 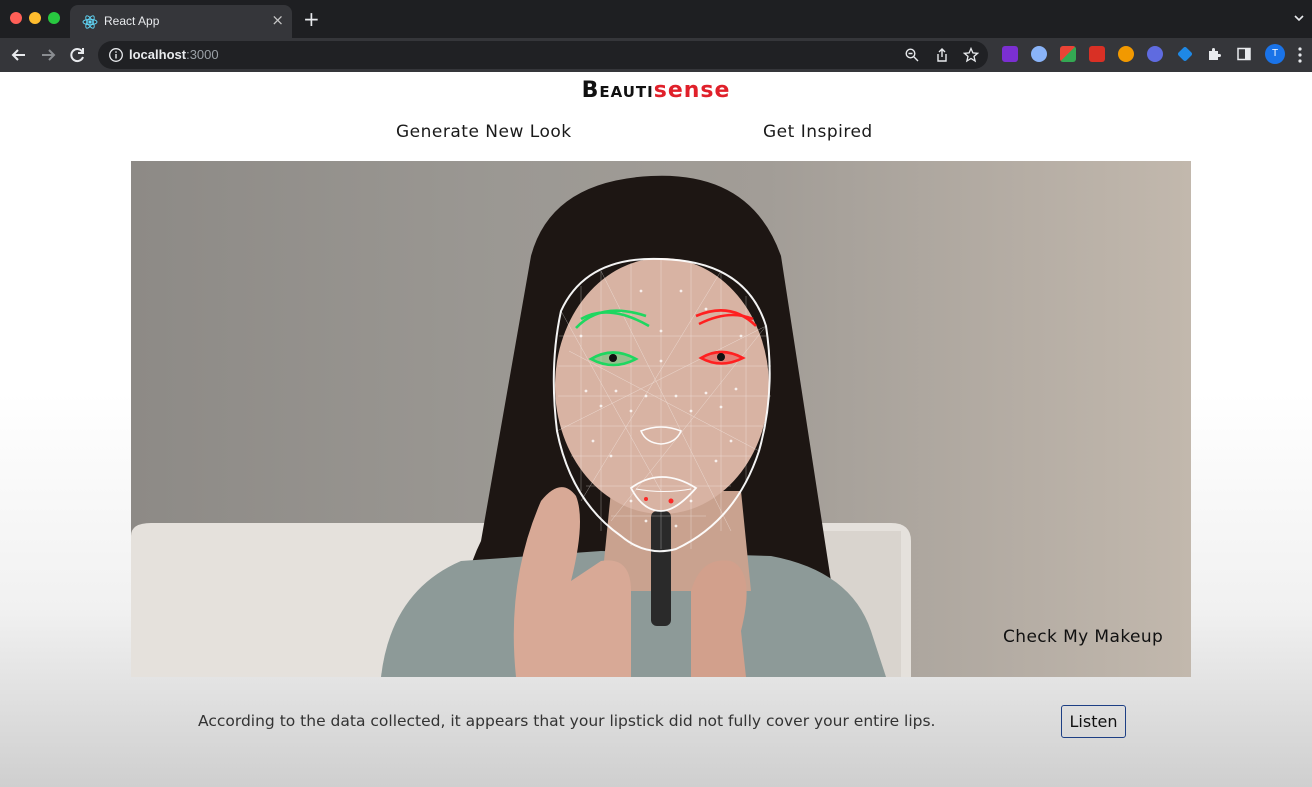 What do you see at coordinates (1299, 18) in the screenshot?
I see `chevron-down-icon` at bounding box center [1299, 18].